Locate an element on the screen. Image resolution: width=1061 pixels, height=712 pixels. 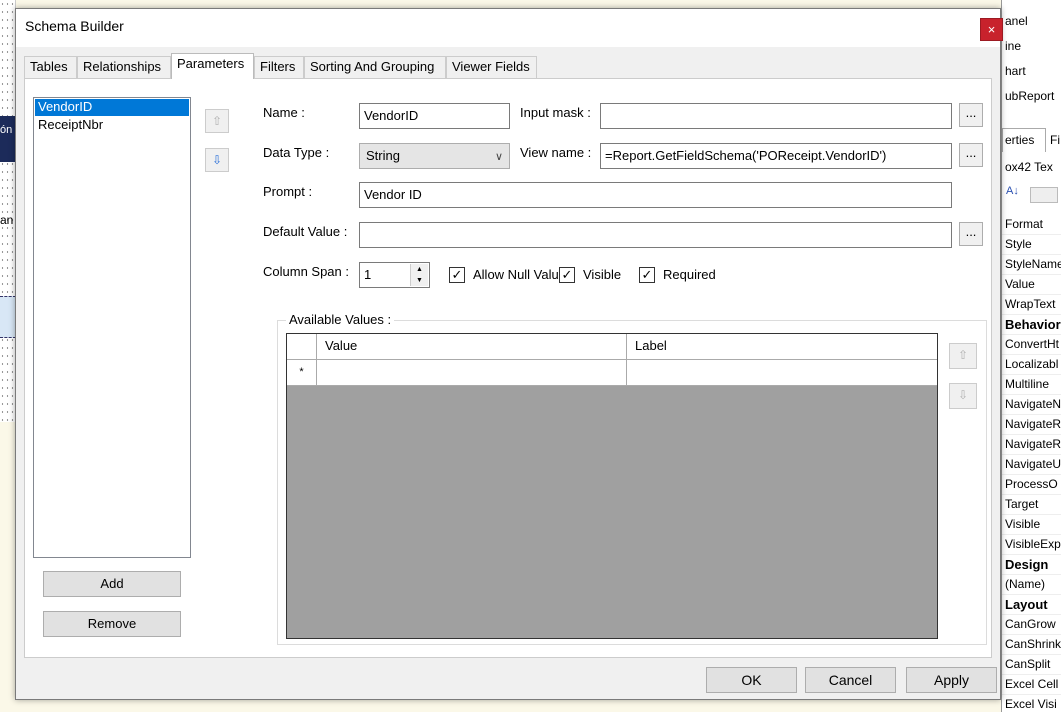
list-item: VendorID is located at coordinates (112, 107).